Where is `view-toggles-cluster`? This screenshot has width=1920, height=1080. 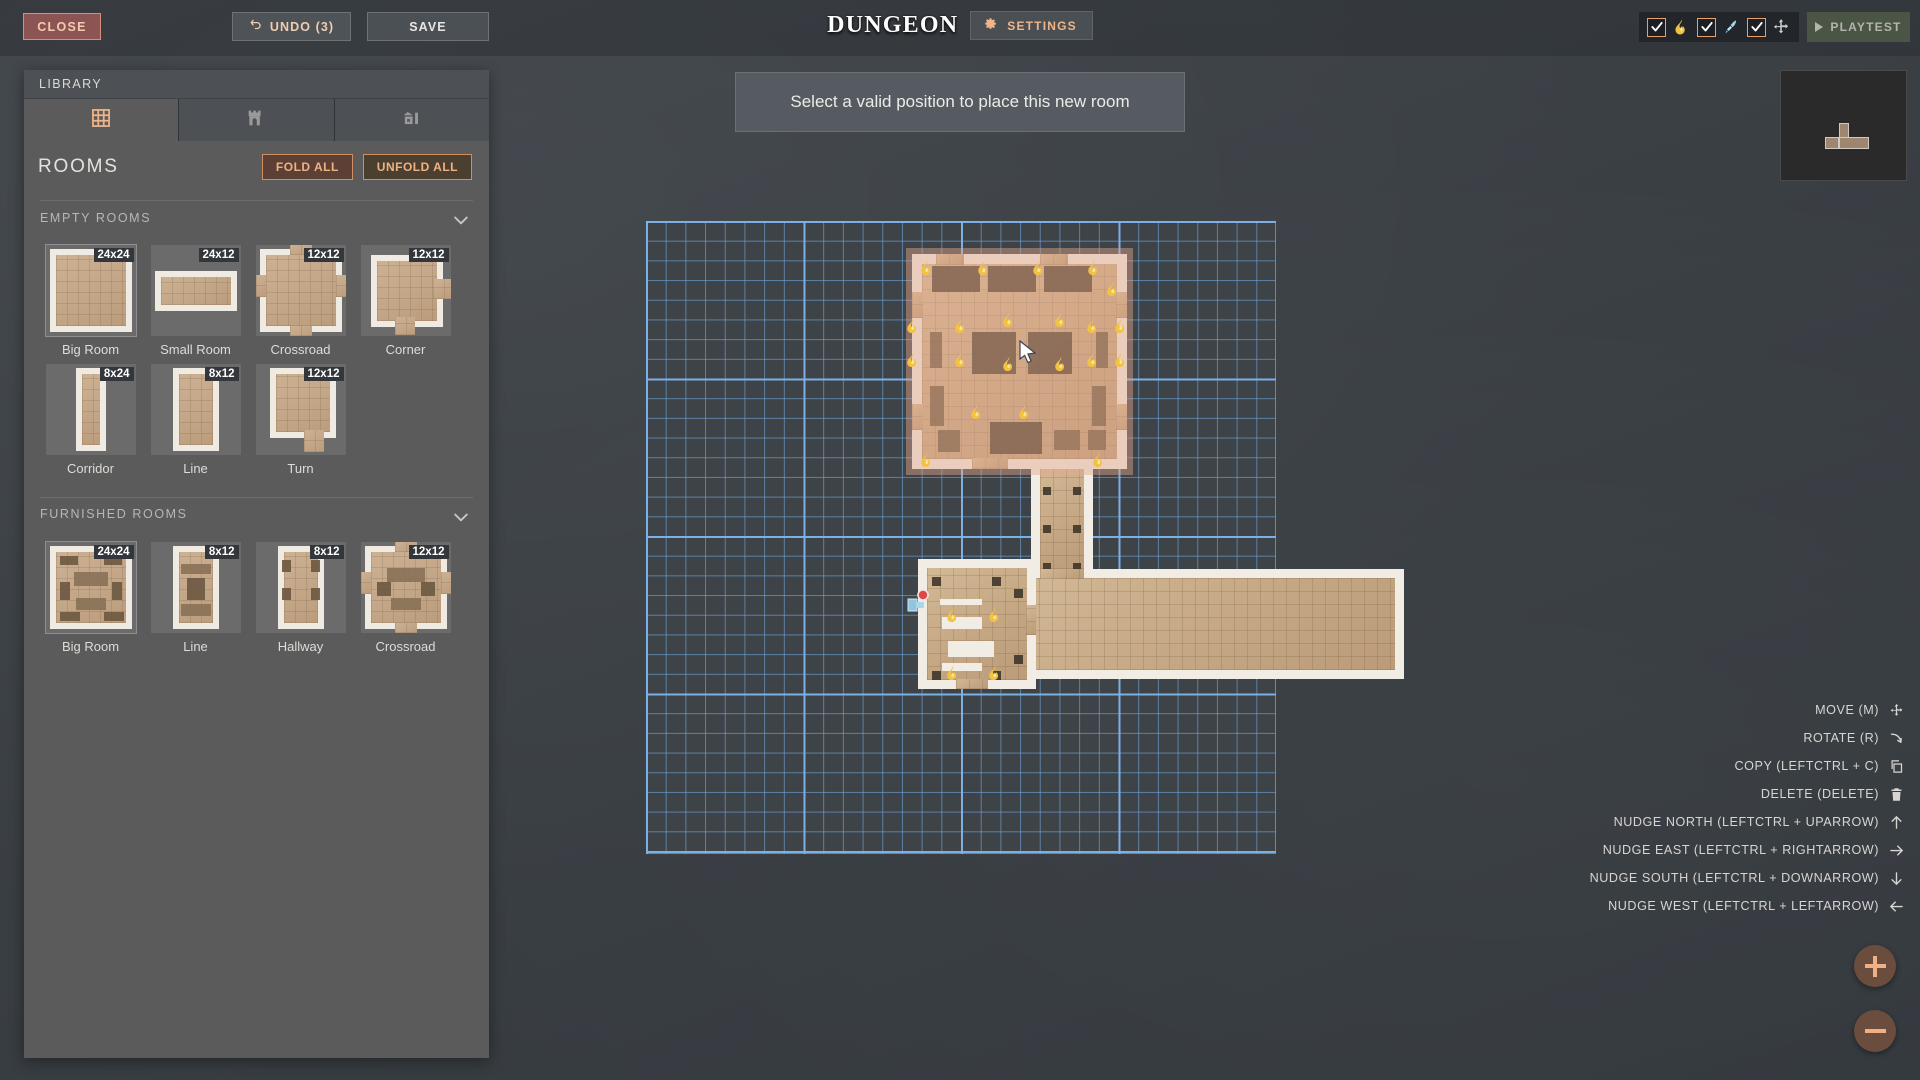 view-toggles-cluster is located at coordinates (1719, 27).